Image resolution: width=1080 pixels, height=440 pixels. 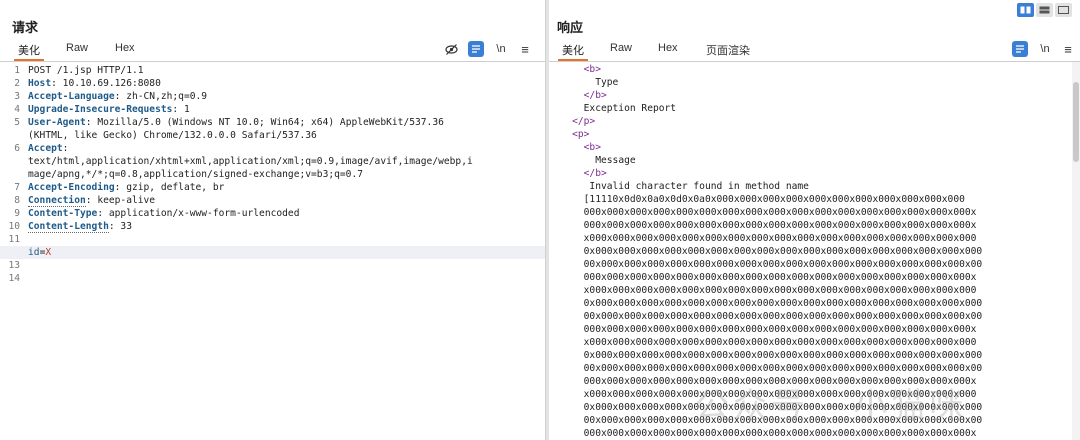 I want to click on request-line: id=X, so click(x=272, y=252).